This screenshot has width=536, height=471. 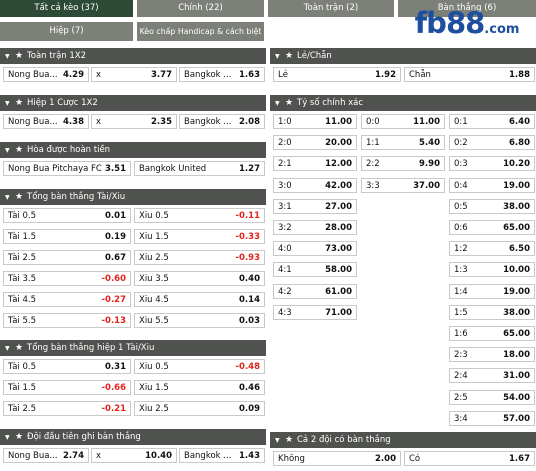 What do you see at coordinates (492, 164) in the screenshot?
I see `correct-score-away: 0:3 10.20` at bounding box center [492, 164].